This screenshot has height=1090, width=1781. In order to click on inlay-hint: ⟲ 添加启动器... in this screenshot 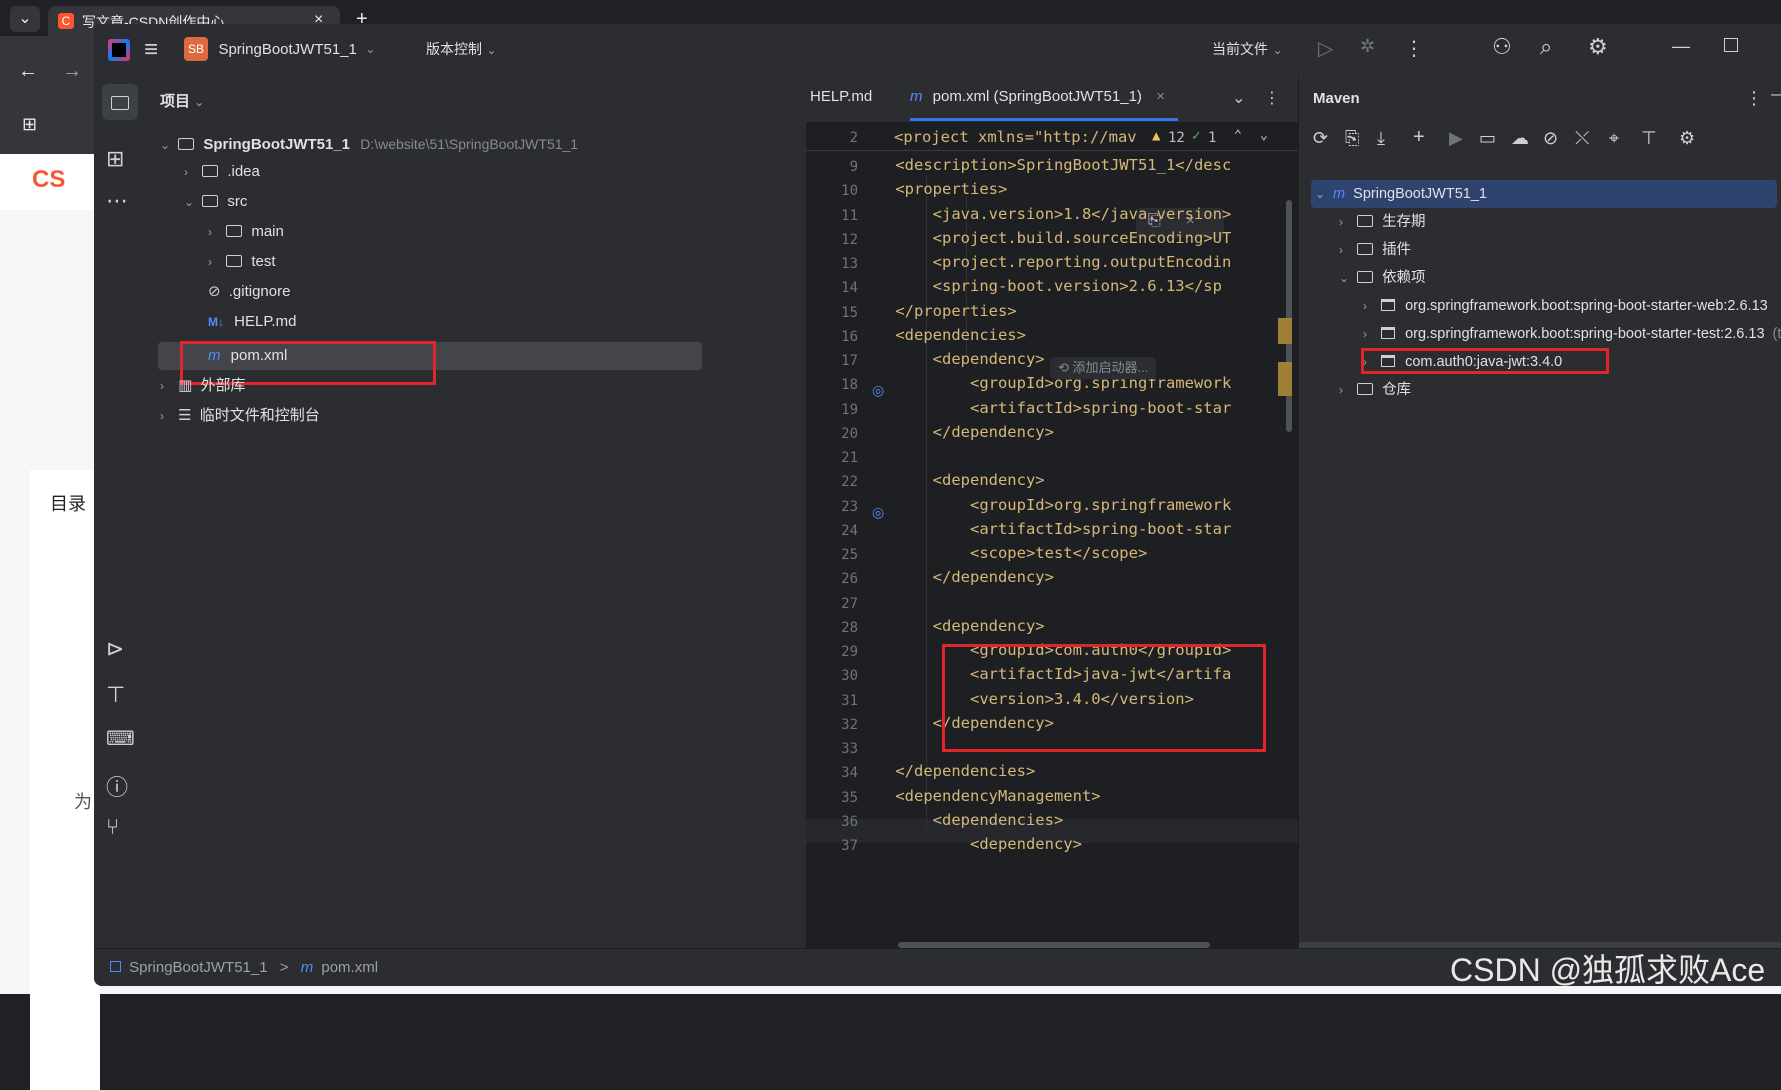, I will do `click(1103, 368)`.